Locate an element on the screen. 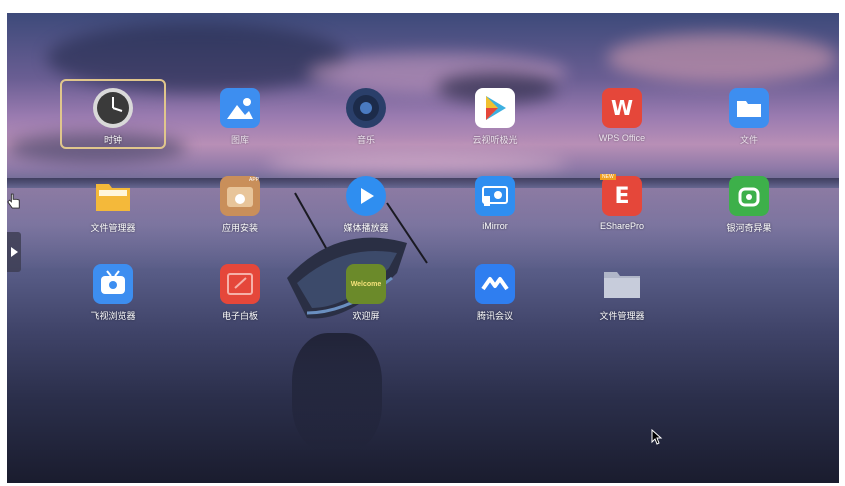 The width and height of the screenshot is (845, 486). arrow-right-icon is located at coordinates (14, 252).